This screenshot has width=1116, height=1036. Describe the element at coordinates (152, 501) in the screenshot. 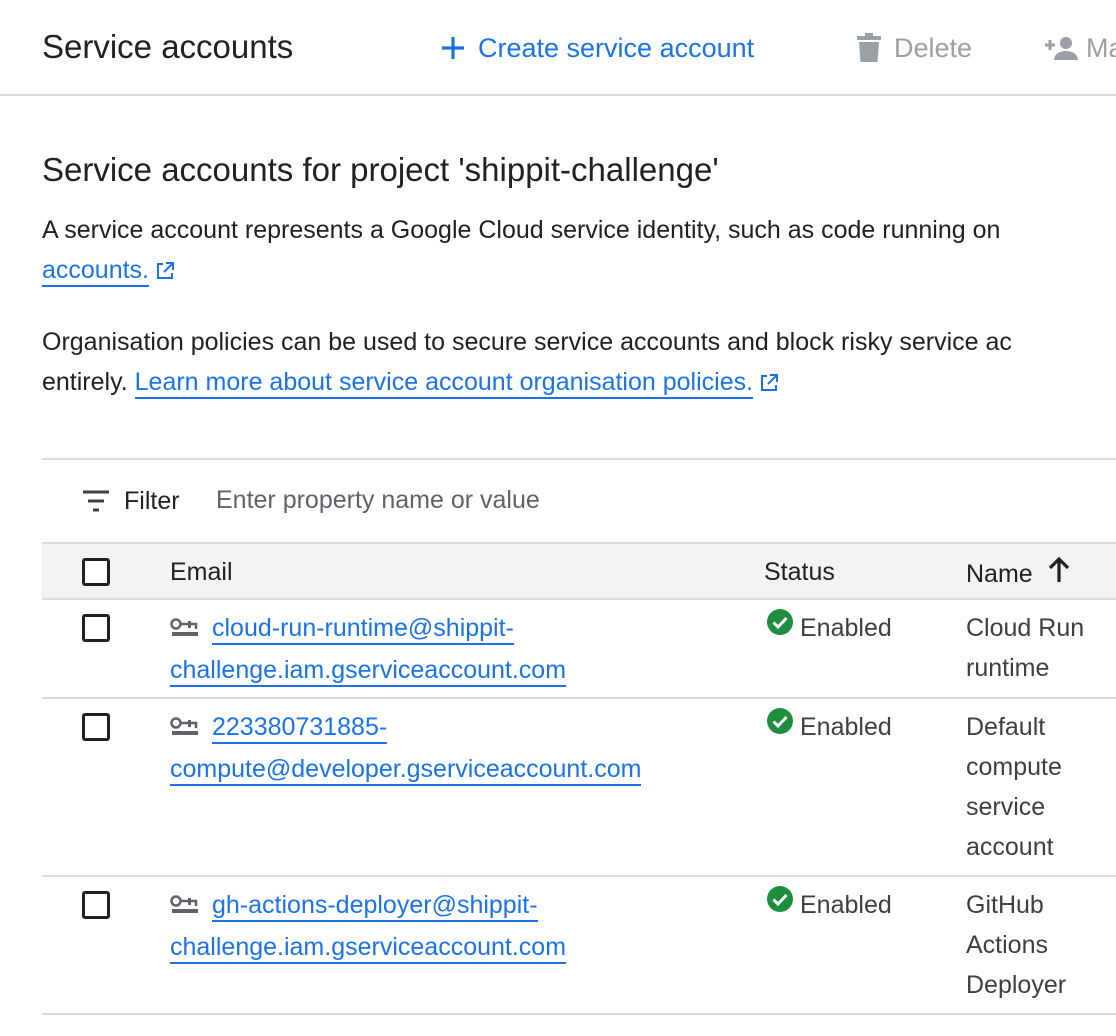

I see `filter-label: Filter` at that location.